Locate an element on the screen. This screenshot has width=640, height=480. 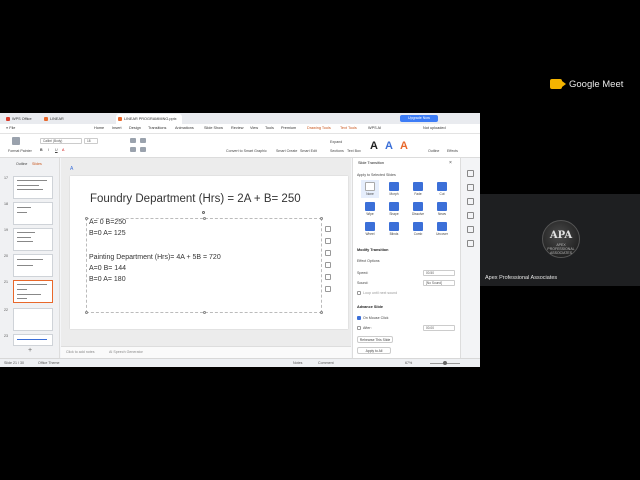
properties-icon is located at coordinates (470, 173).